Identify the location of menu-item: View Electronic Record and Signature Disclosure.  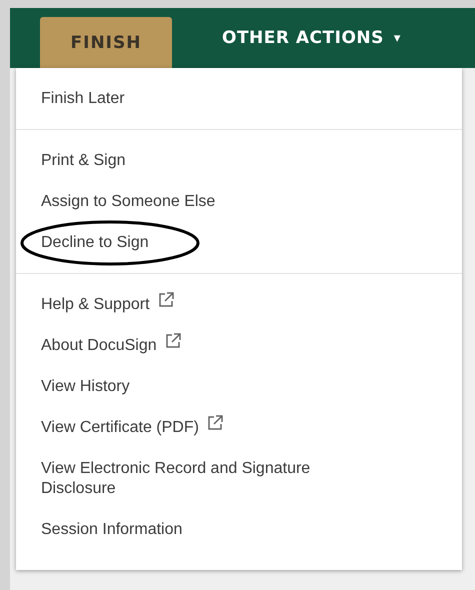
(206, 479).